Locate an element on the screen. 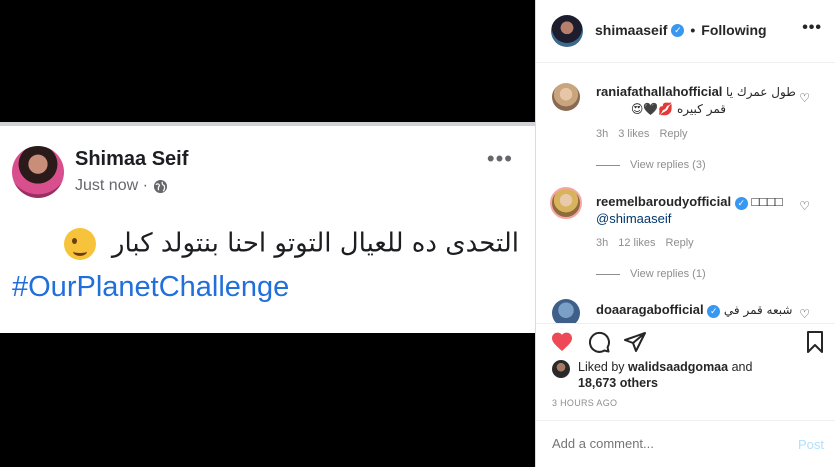 Image resolution: width=835 pixels, height=467 pixels. fb-avatar is located at coordinates (38, 172).